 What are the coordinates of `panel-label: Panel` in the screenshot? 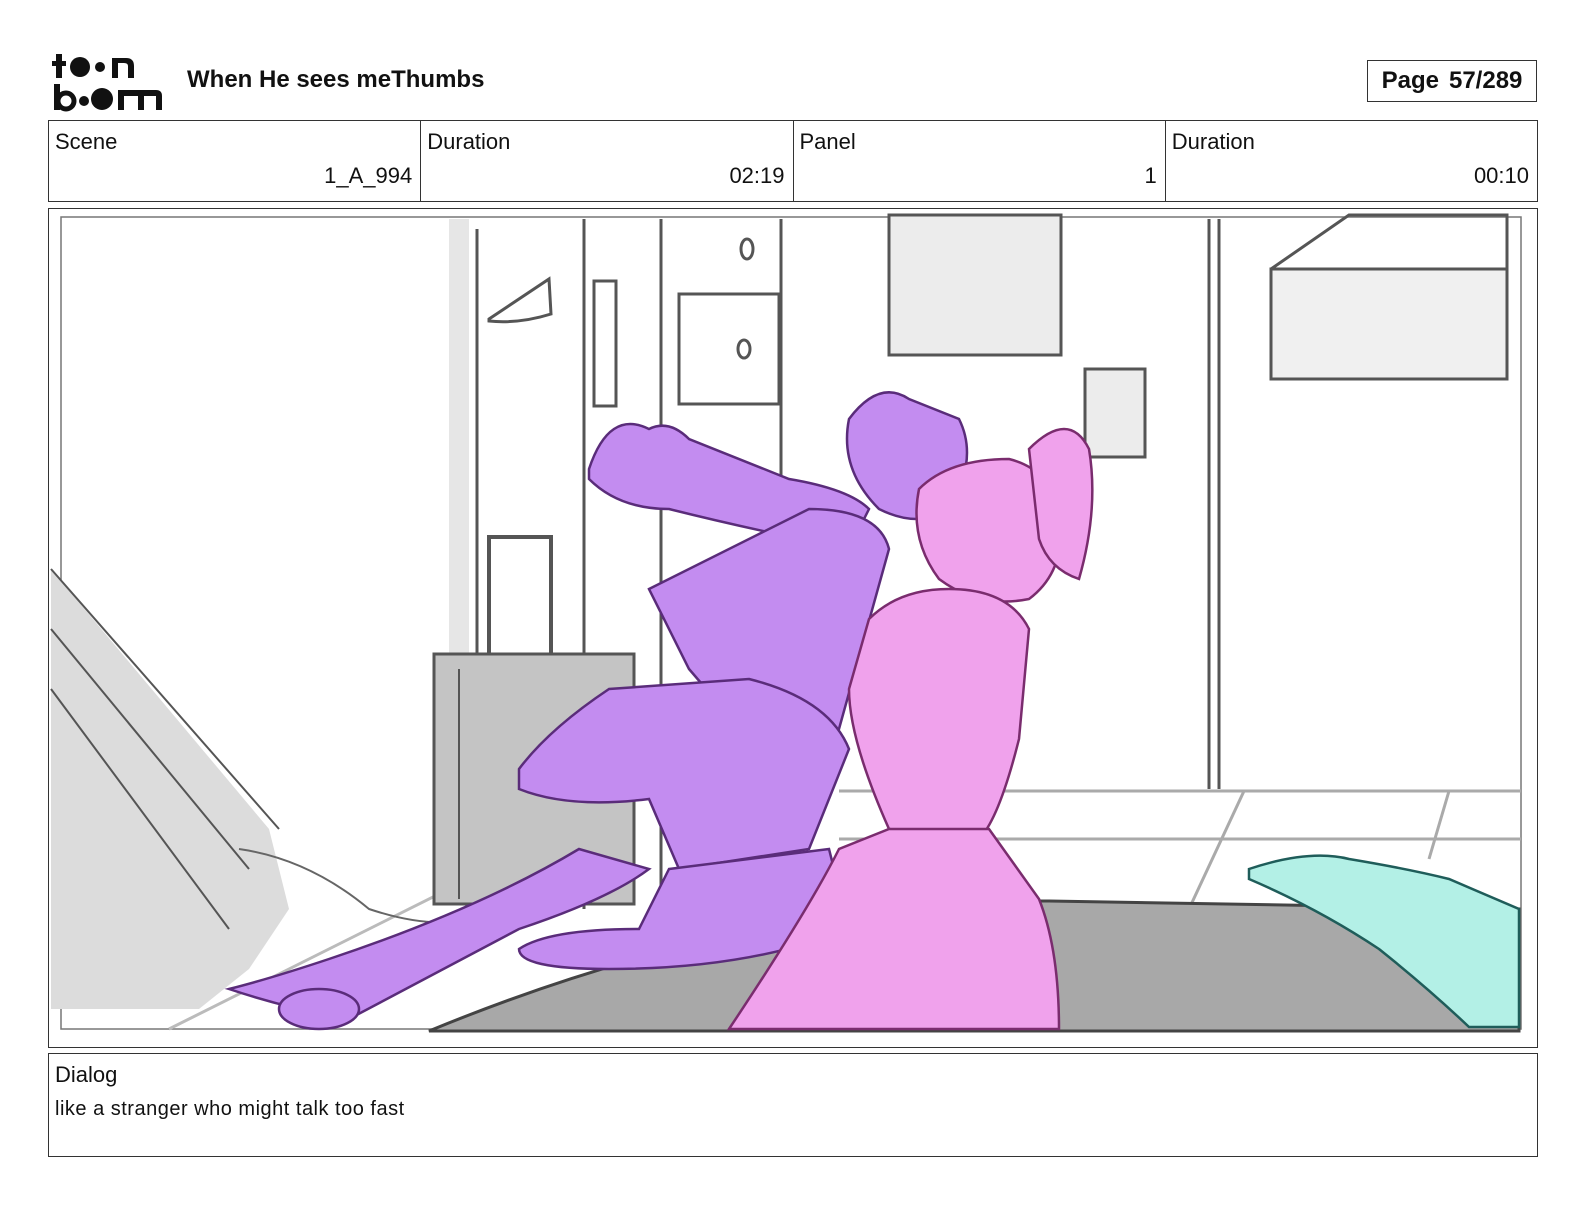 It's located at (827, 141).